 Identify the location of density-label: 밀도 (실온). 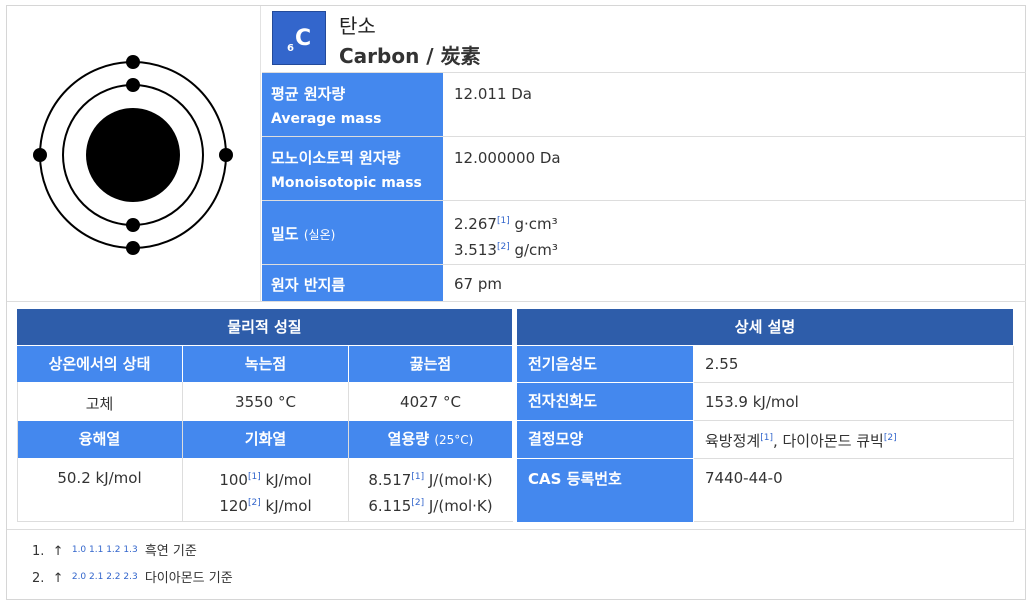
(352, 232).